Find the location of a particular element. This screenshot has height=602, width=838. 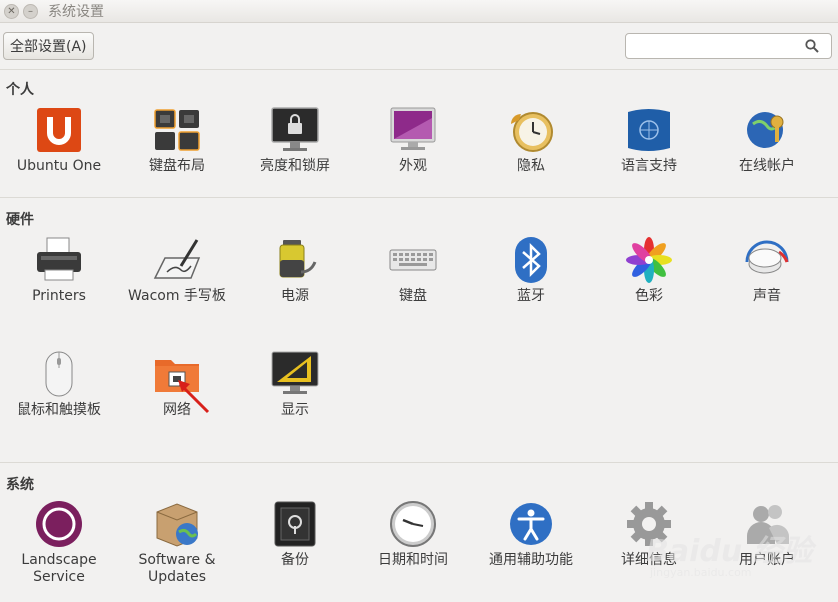

item-user-accounts: 用户账户 is located at coordinates (767, 534).